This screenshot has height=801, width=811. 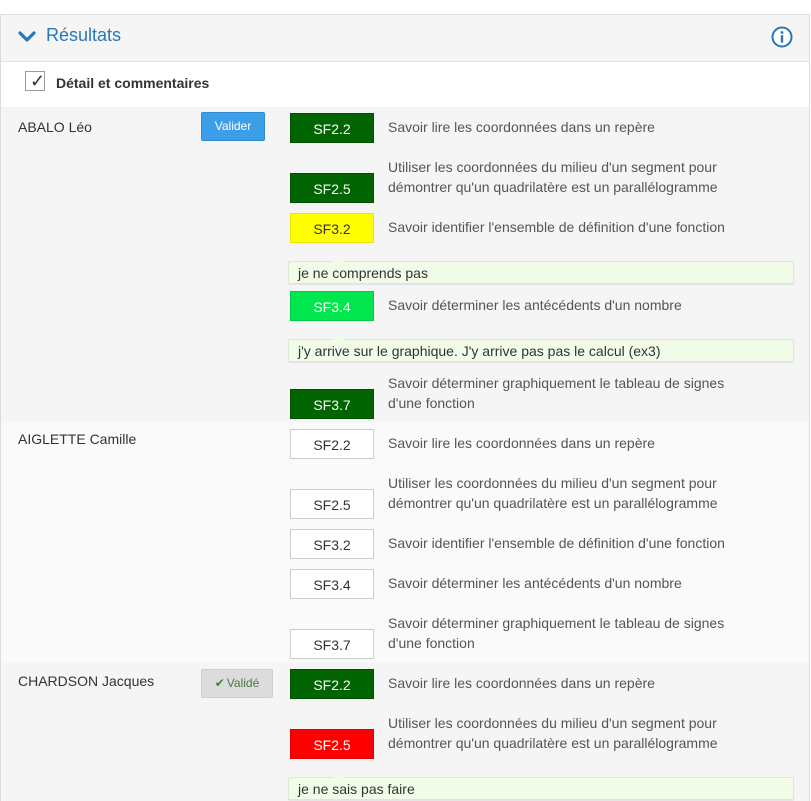 What do you see at coordinates (782, 37) in the screenshot?
I see `info-icon` at bounding box center [782, 37].